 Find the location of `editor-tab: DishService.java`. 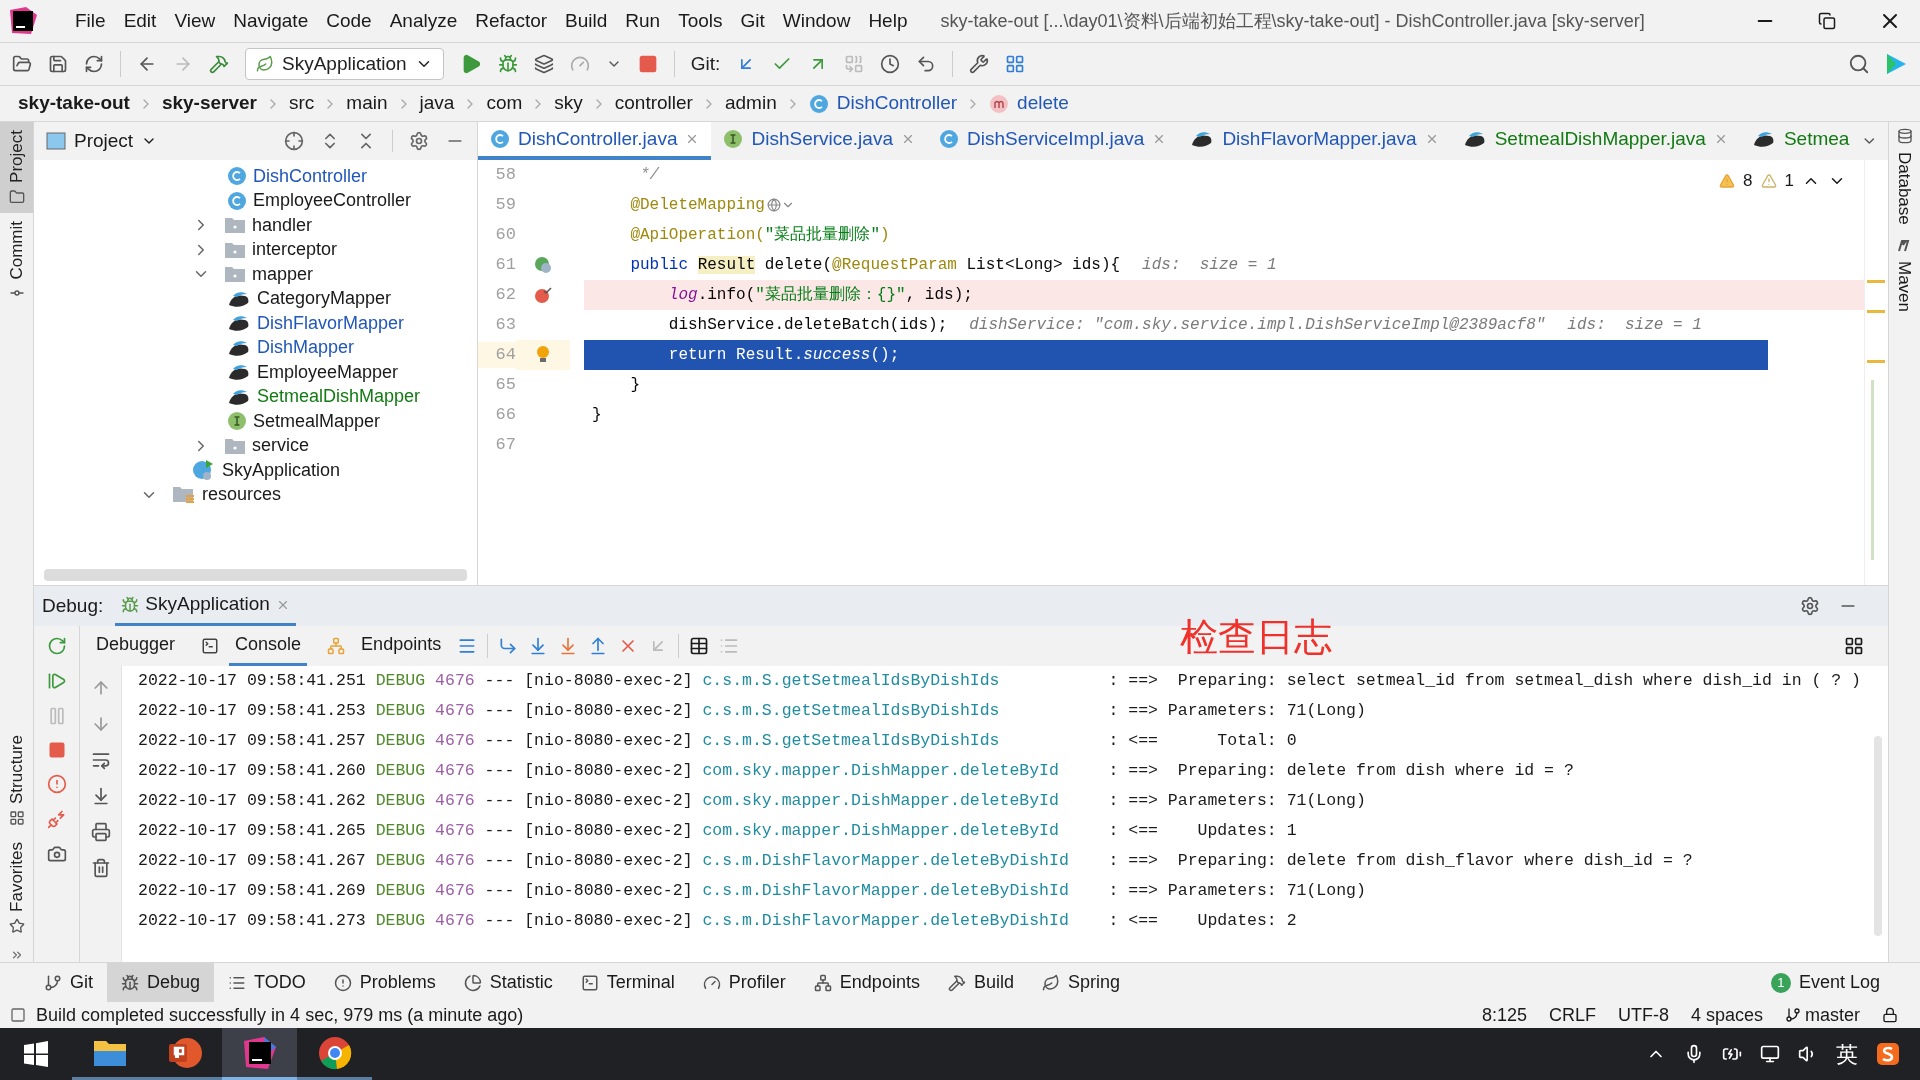

editor-tab: DishService.java is located at coordinates (819, 141).